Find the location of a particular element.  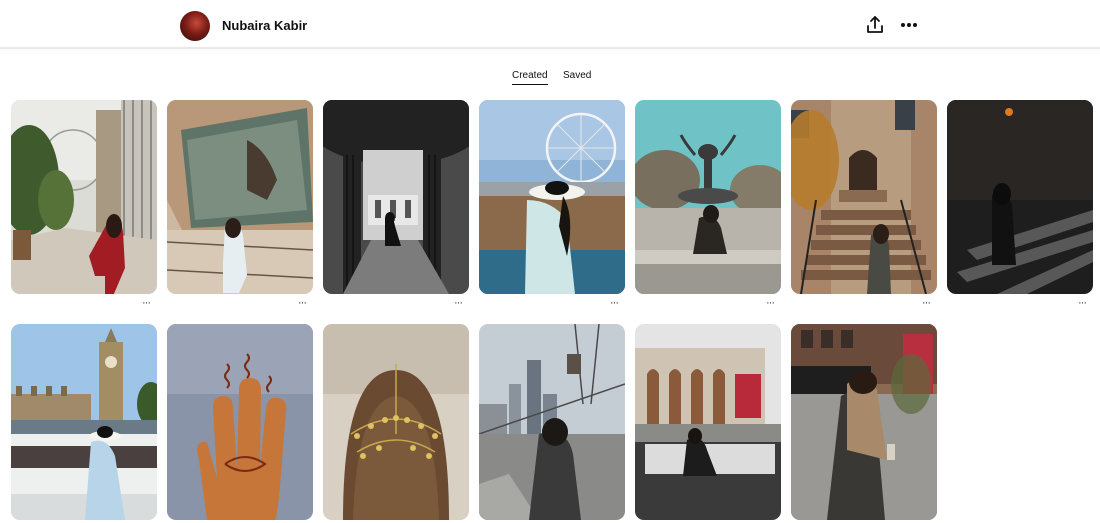

pin-lincoln-center is located at coordinates (708, 422).